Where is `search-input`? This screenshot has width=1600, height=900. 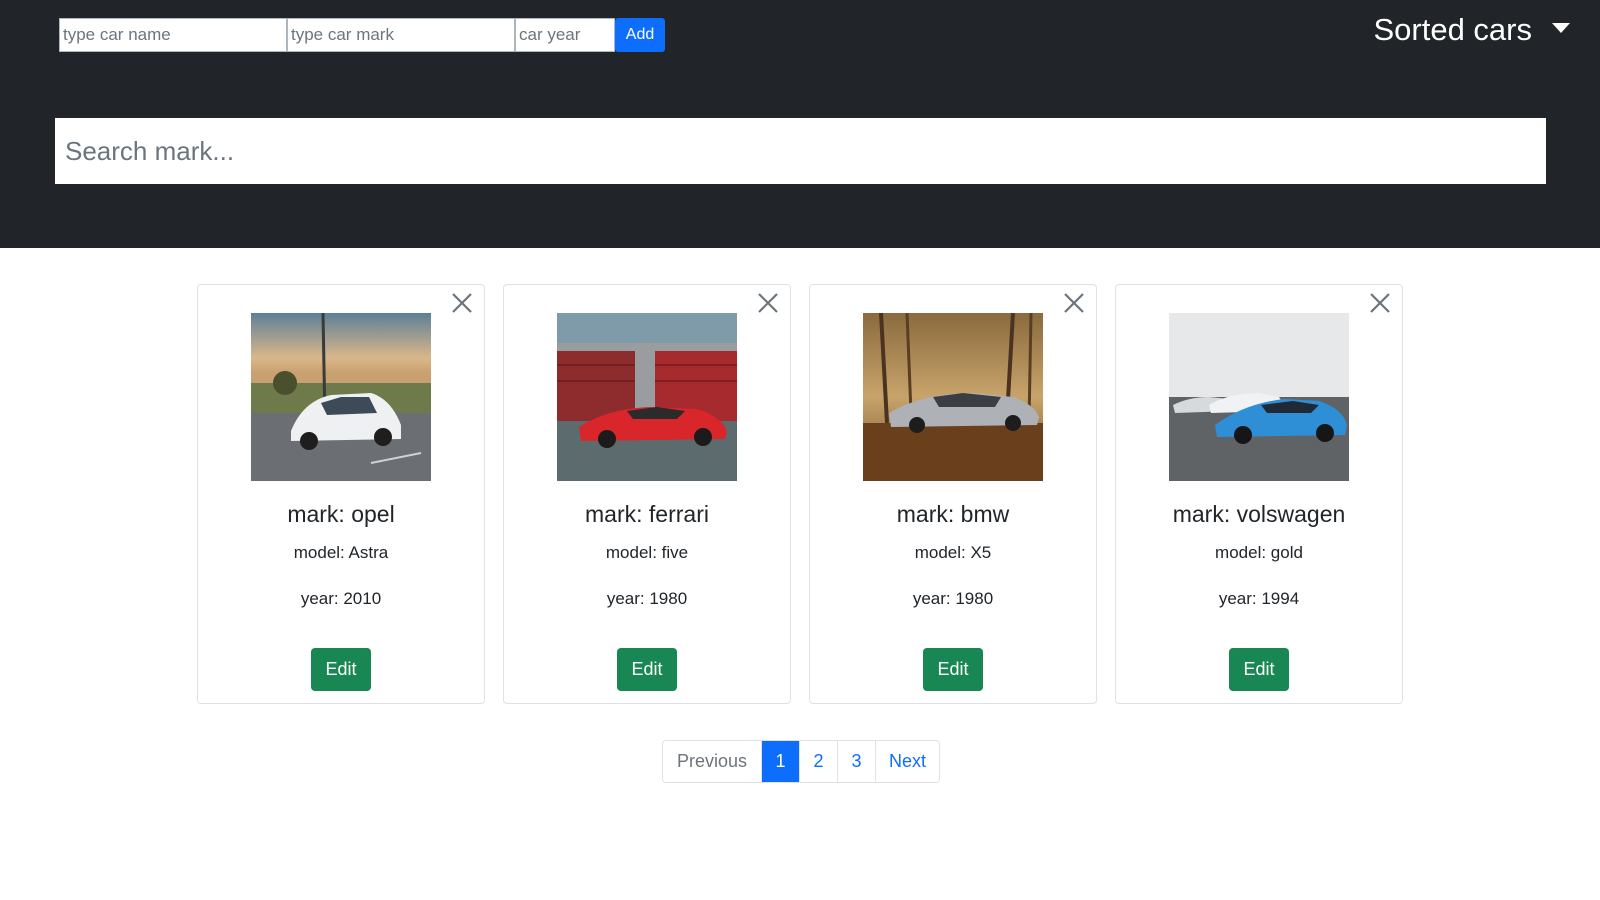
search-input is located at coordinates (800, 151).